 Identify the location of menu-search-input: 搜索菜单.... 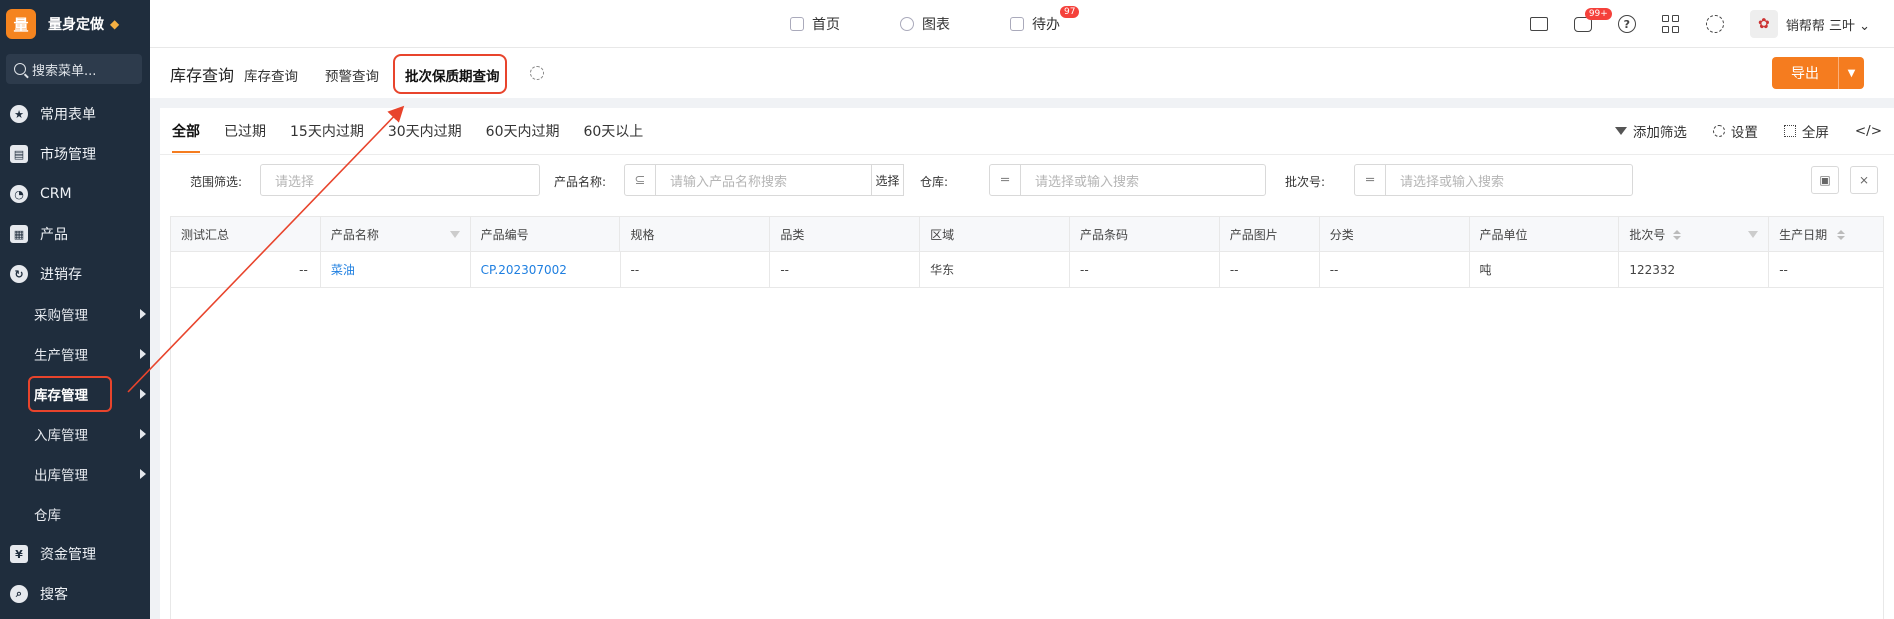
(74, 69).